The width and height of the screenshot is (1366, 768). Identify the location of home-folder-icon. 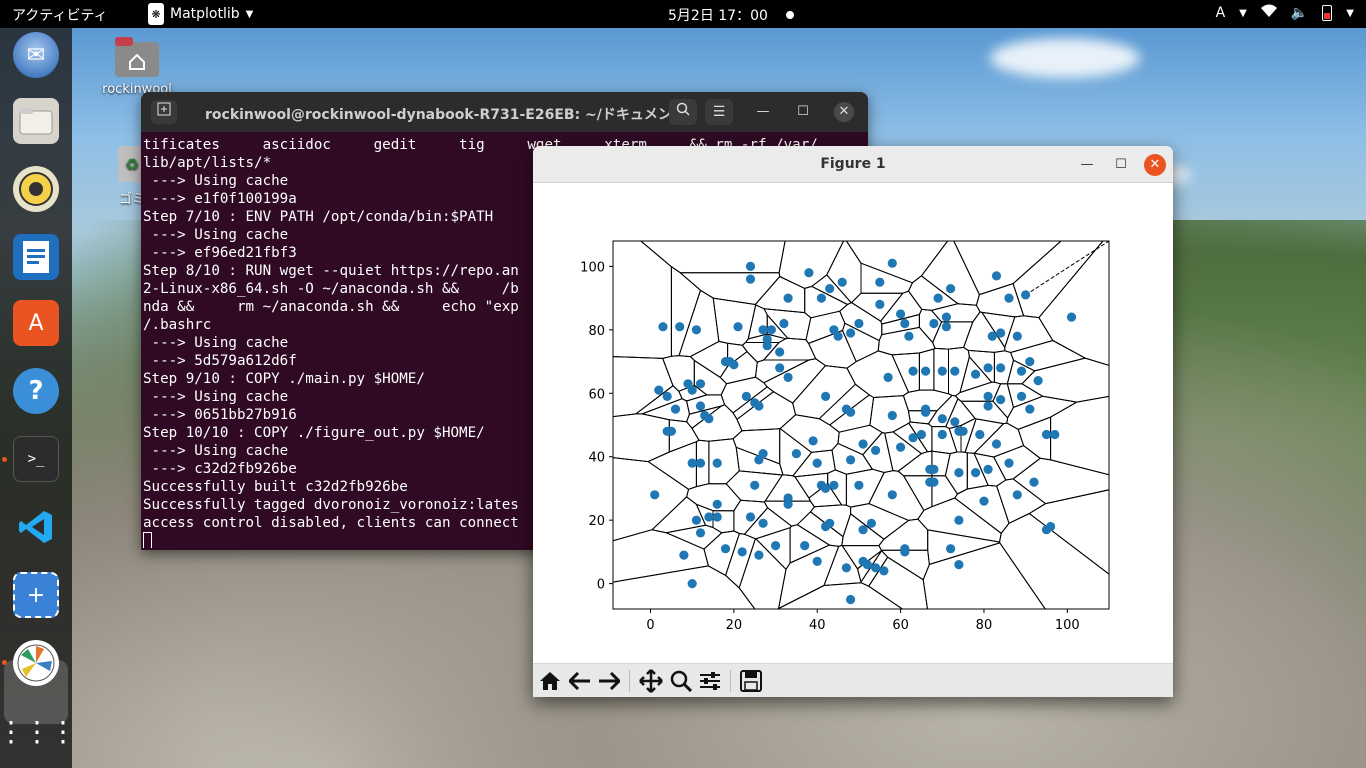
(137, 57).